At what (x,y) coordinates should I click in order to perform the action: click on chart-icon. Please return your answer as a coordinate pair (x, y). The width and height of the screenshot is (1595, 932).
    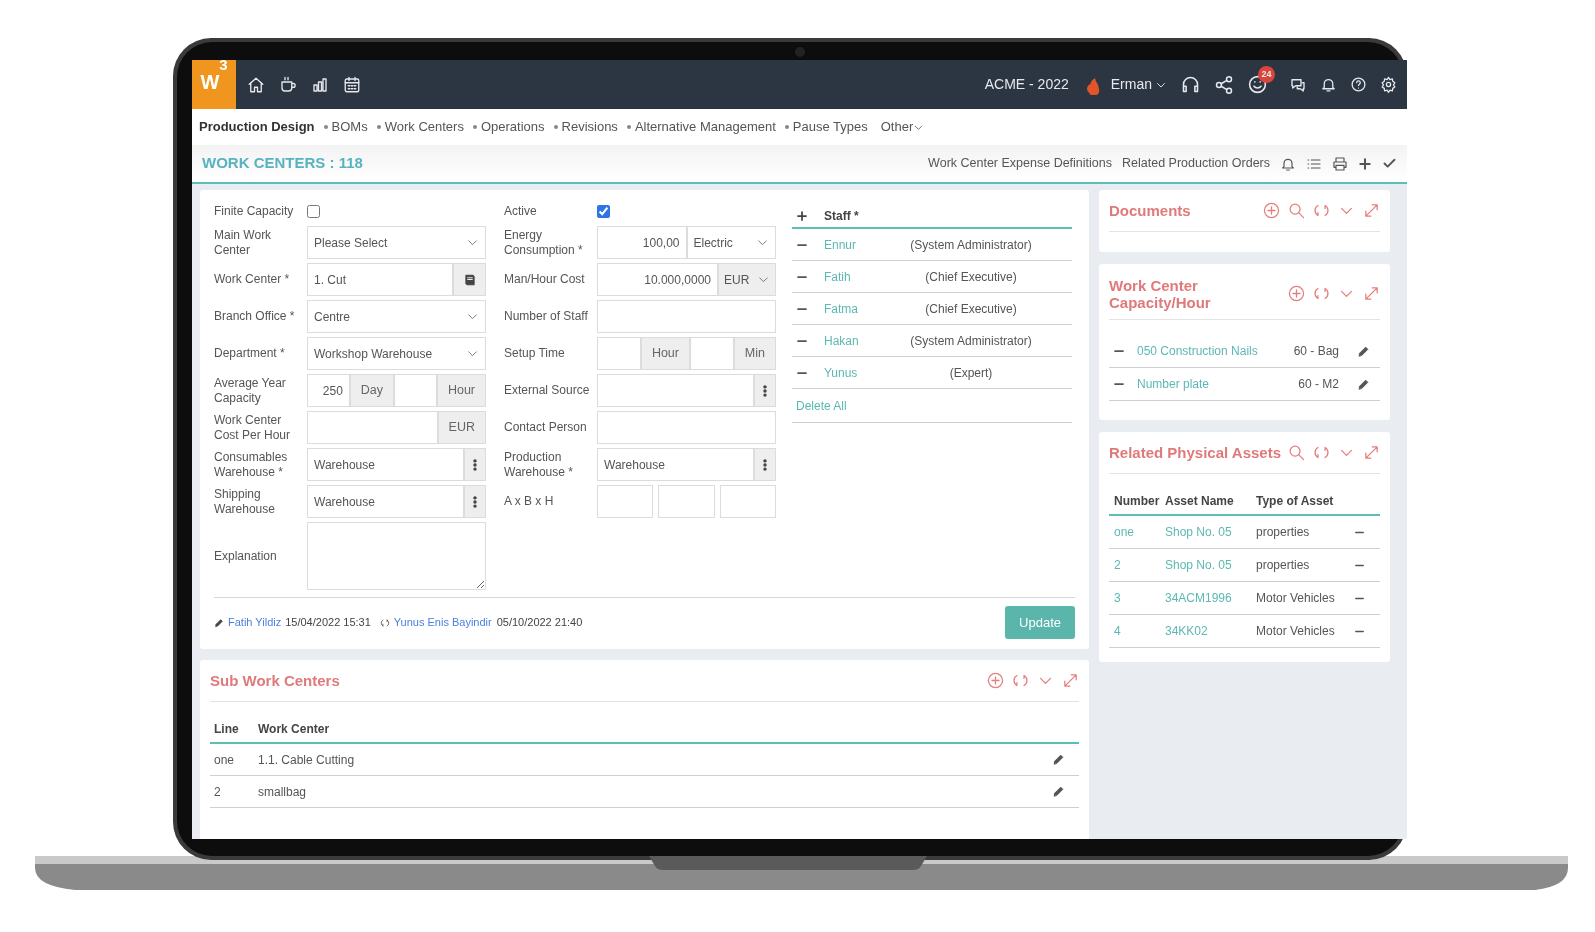
    Looking at the image, I should click on (320, 84).